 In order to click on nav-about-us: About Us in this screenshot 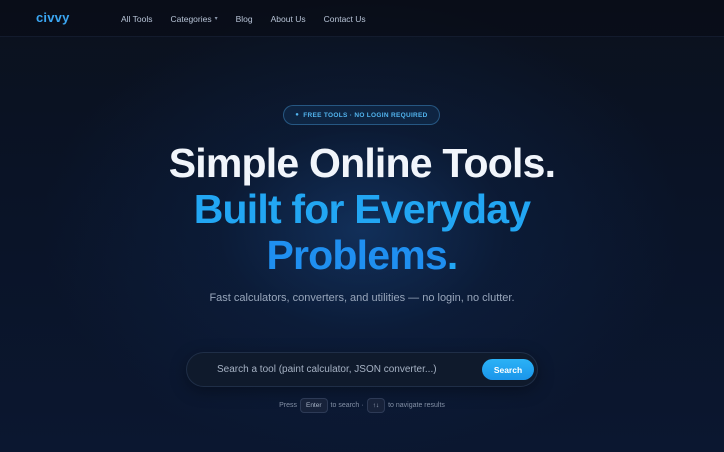, I will do `click(288, 19)`.